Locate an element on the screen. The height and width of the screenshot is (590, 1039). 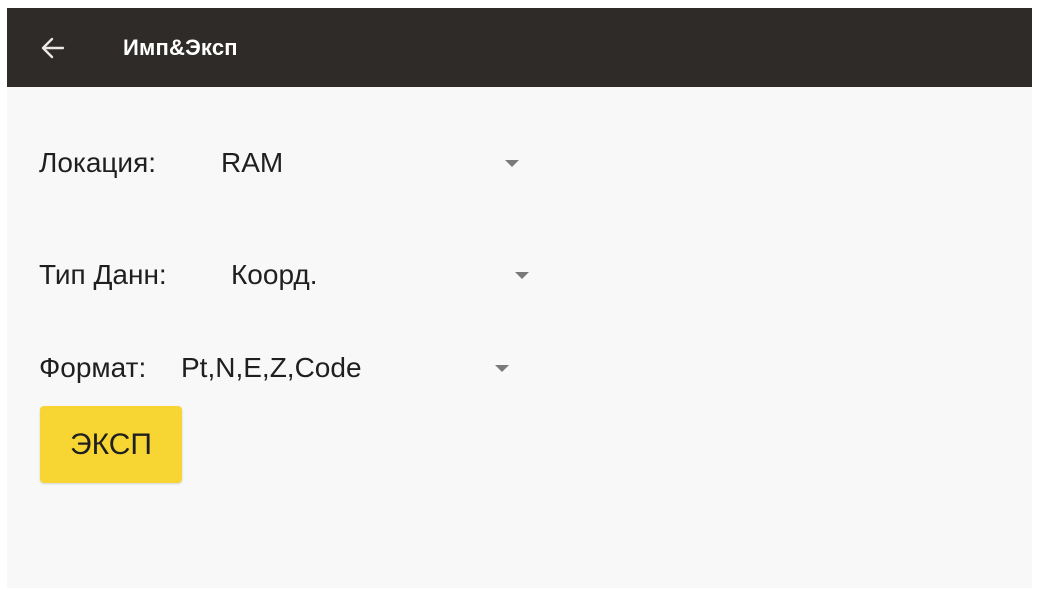
format-row: Формат: is located at coordinates (92, 368).